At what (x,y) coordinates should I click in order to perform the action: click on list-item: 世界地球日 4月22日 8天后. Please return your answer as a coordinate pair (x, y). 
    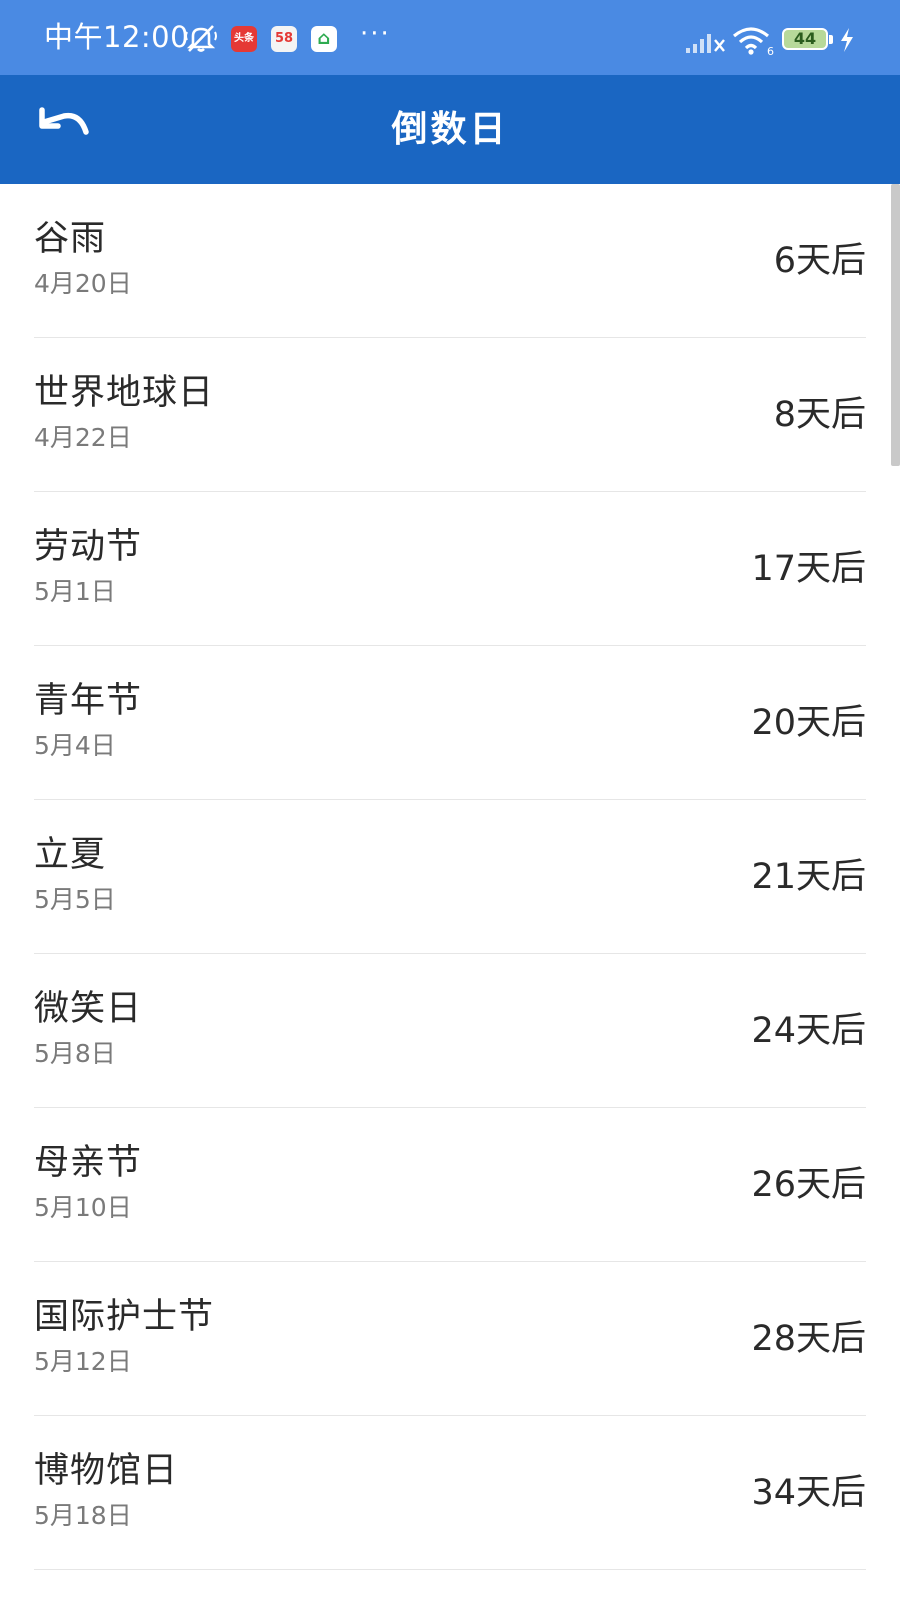
    Looking at the image, I should click on (450, 415).